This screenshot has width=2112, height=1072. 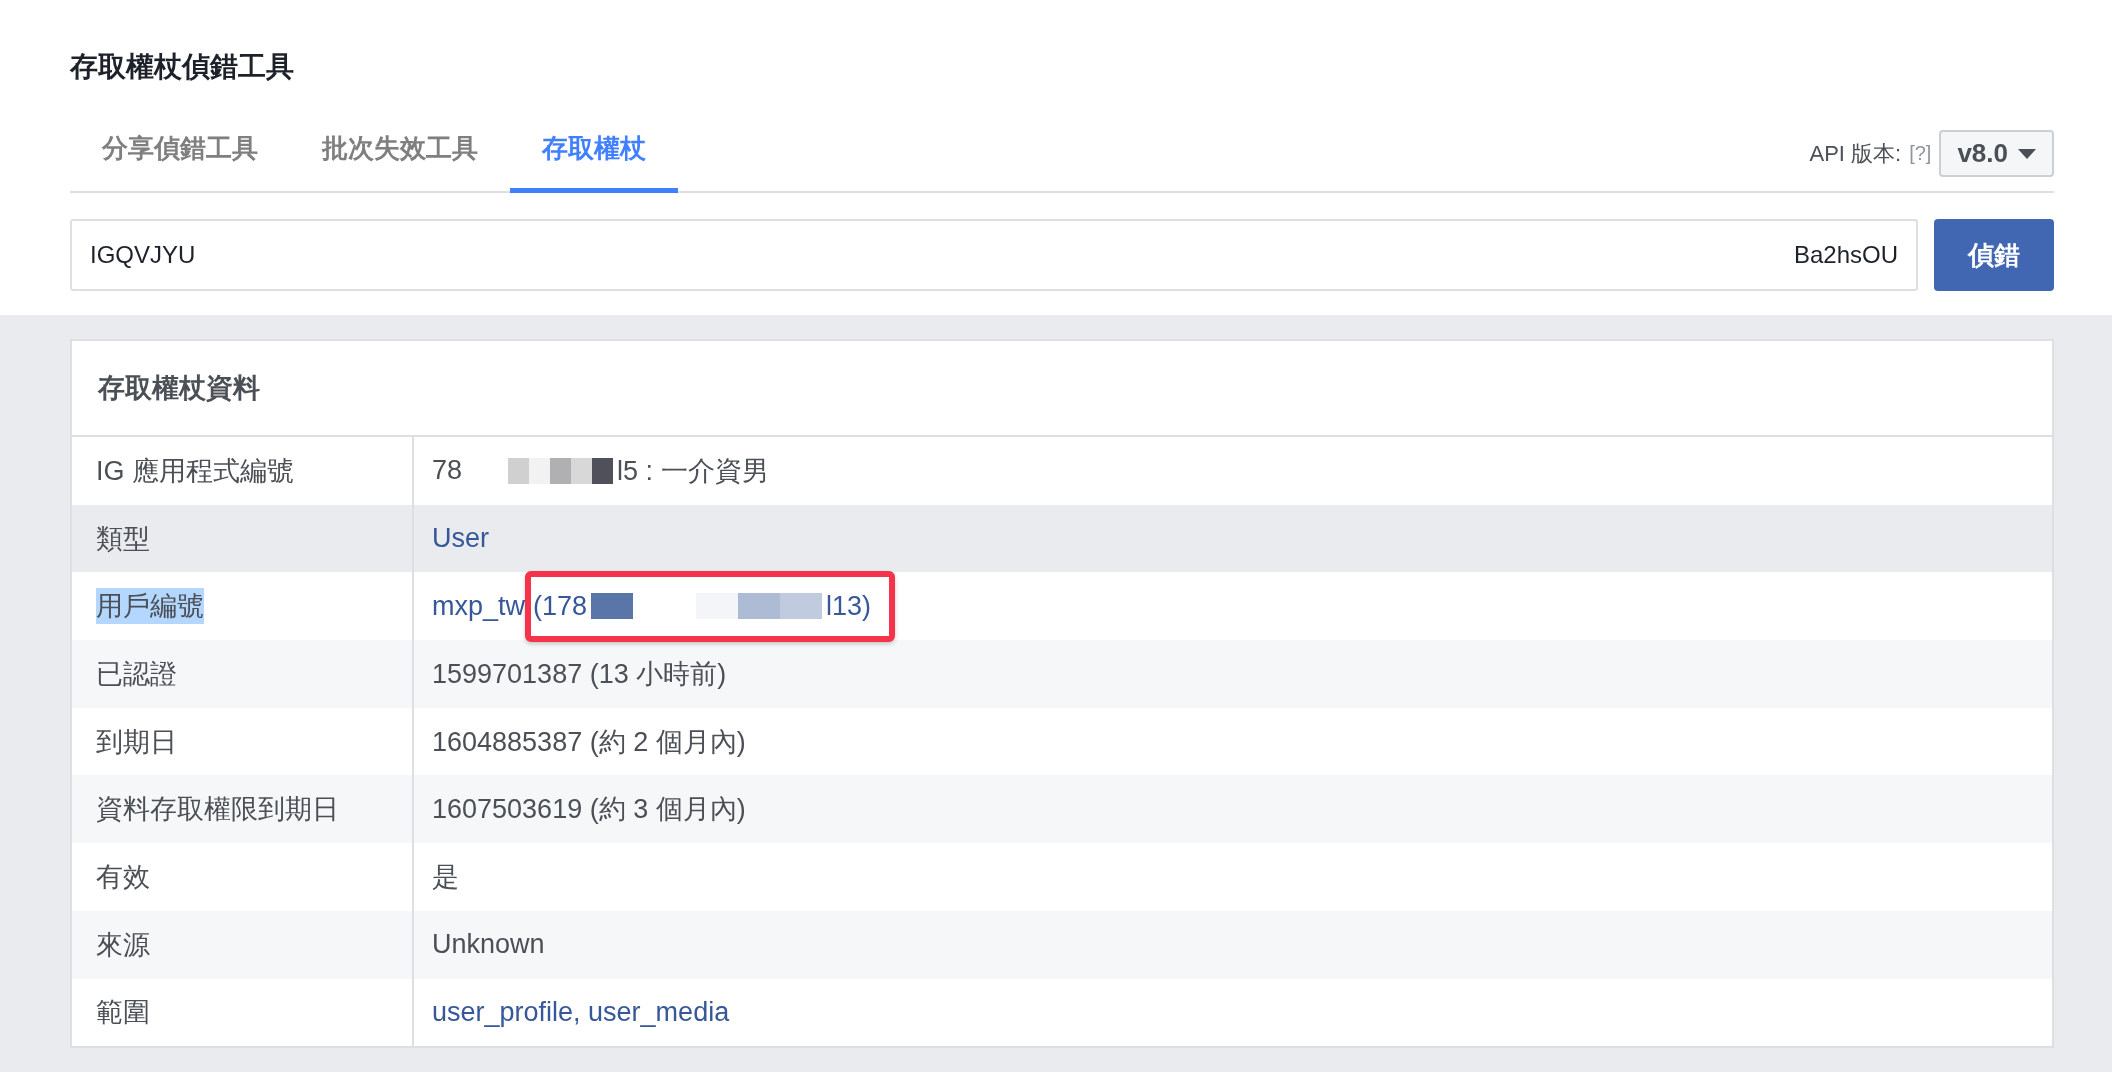 I want to click on help-link: [?], so click(x=1920, y=153).